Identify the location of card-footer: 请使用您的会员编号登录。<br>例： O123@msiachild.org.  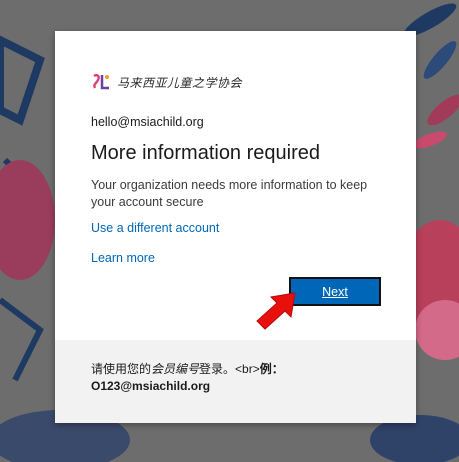
(235, 381).